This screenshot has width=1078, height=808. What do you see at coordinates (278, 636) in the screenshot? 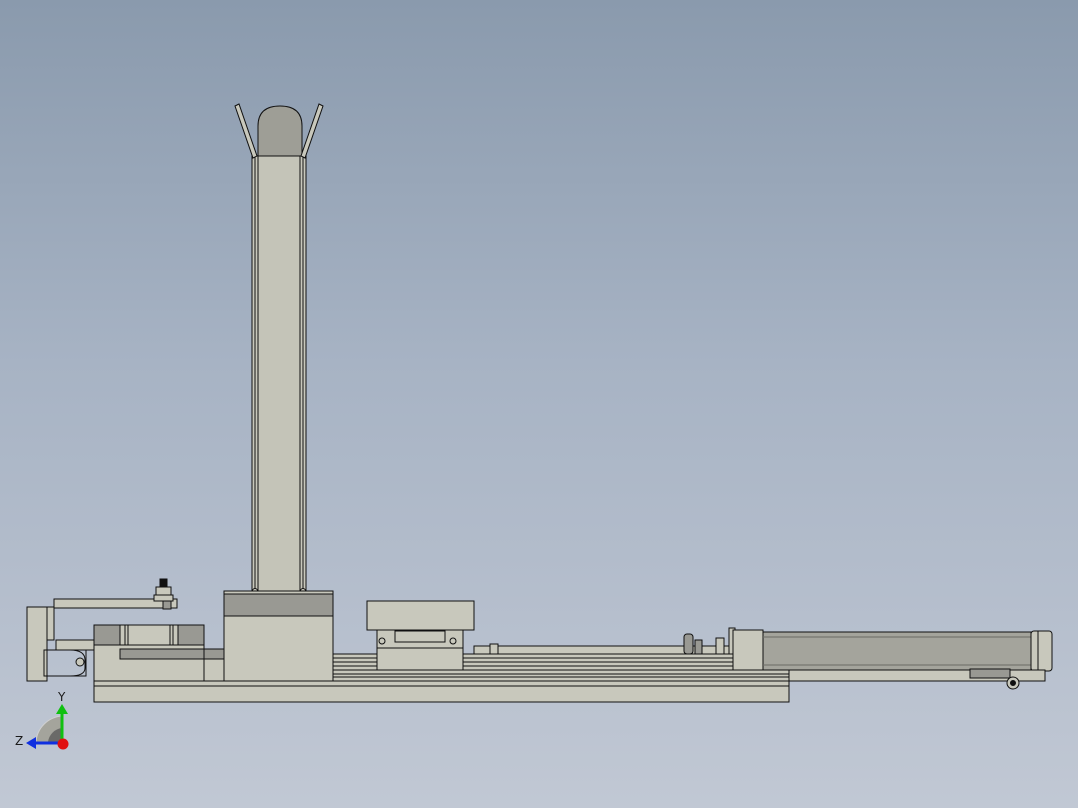
I see `tube-base-block` at bounding box center [278, 636].